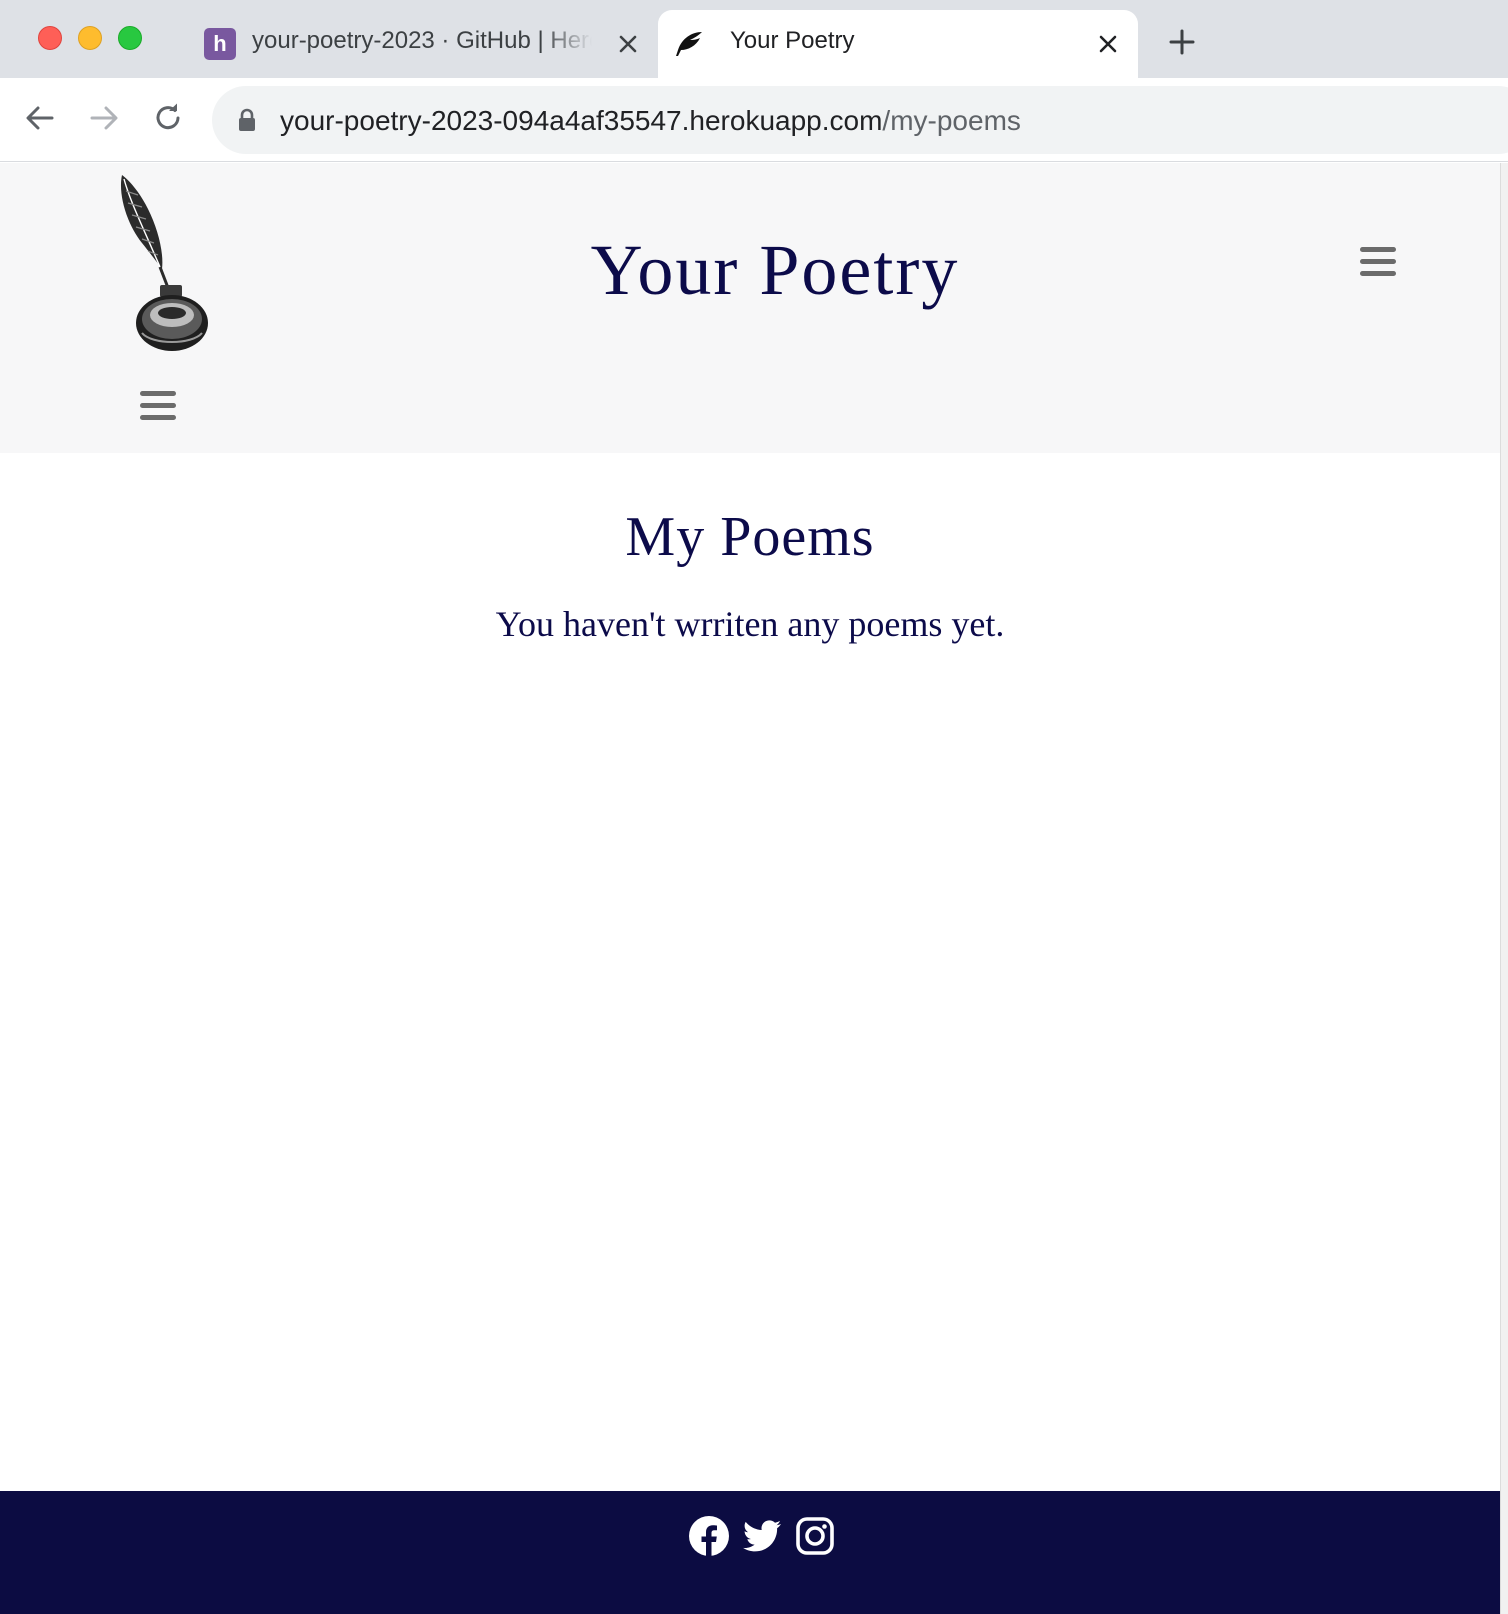 This screenshot has width=1508, height=1614. Describe the element at coordinates (754, 270) in the screenshot. I see `site-title: Your Poetry` at that location.